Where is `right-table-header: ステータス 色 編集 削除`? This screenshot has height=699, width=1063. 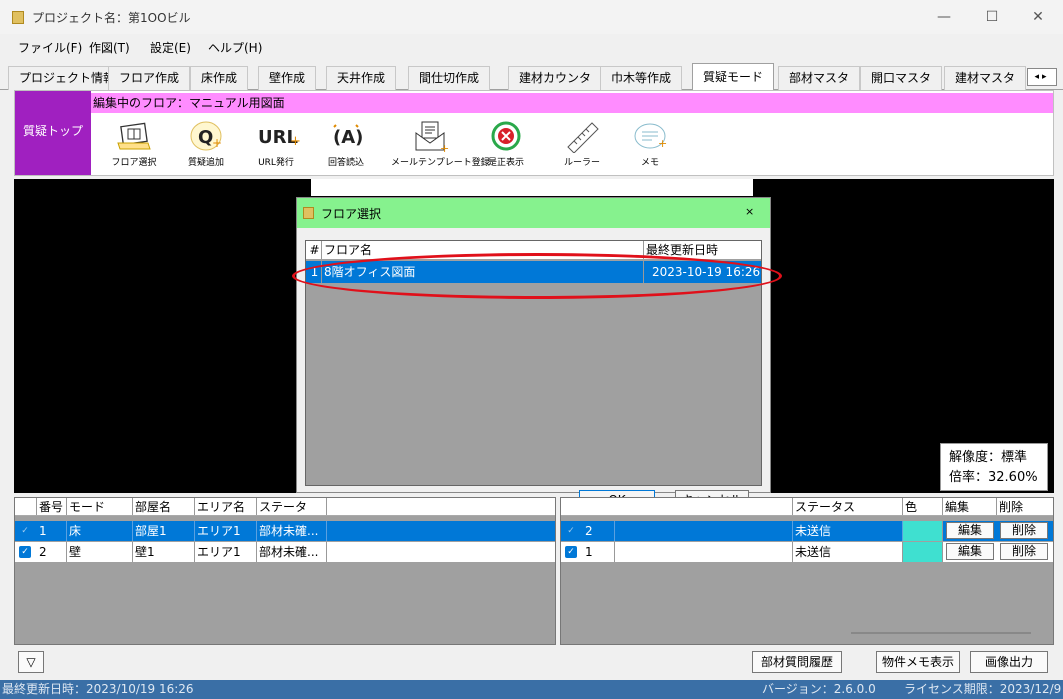 right-table-header: ステータス 色 編集 削除 is located at coordinates (807, 507).